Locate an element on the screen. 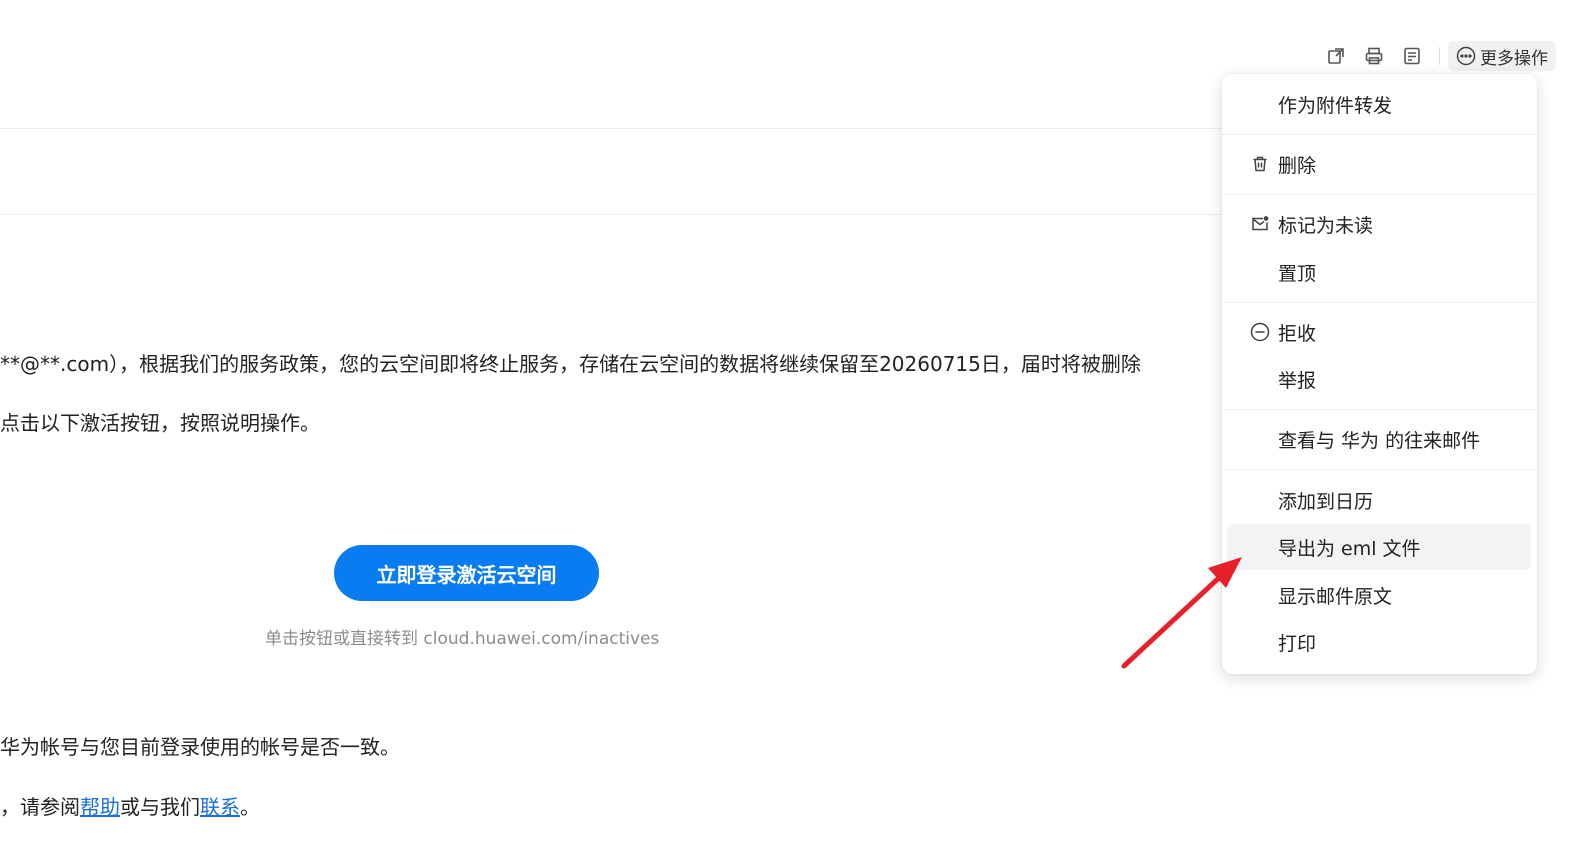 This screenshot has width=1586, height=860. body-paragraph-3: 华为帐号与您目前登录使用的帐号是否一致。 is located at coordinates (200, 747).